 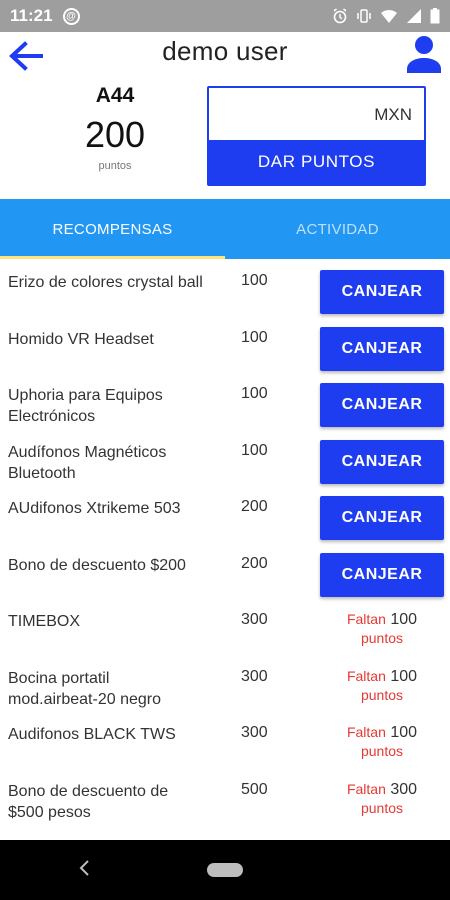 I want to click on give-points-panel: DAR PUNTOS, so click(x=316, y=136).